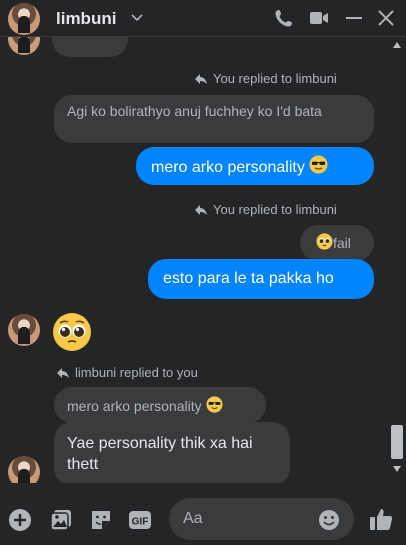 This screenshot has height=545, width=406. Describe the element at coordinates (203, 18) in the screenshot. I see `chat-header: limbuni` at that location.